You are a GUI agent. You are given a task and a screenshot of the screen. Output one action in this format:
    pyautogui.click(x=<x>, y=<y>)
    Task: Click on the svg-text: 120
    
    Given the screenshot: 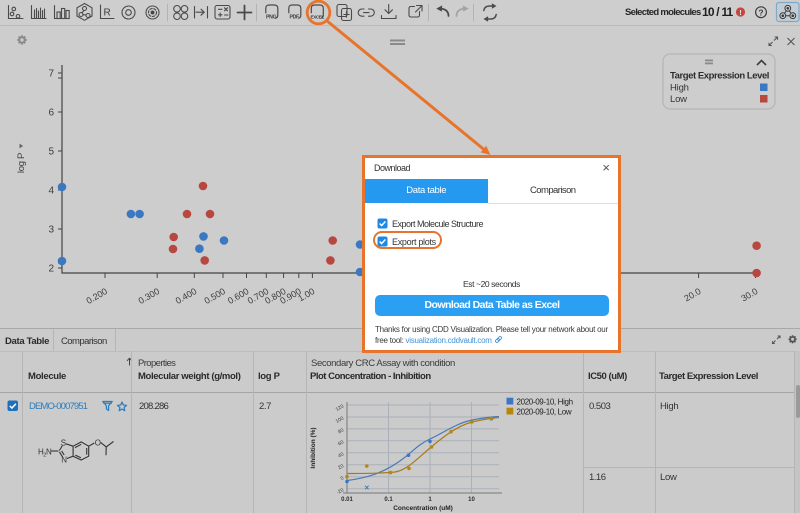 What is the action you would take?
    pyautogui.click(x=340, y=407)
    